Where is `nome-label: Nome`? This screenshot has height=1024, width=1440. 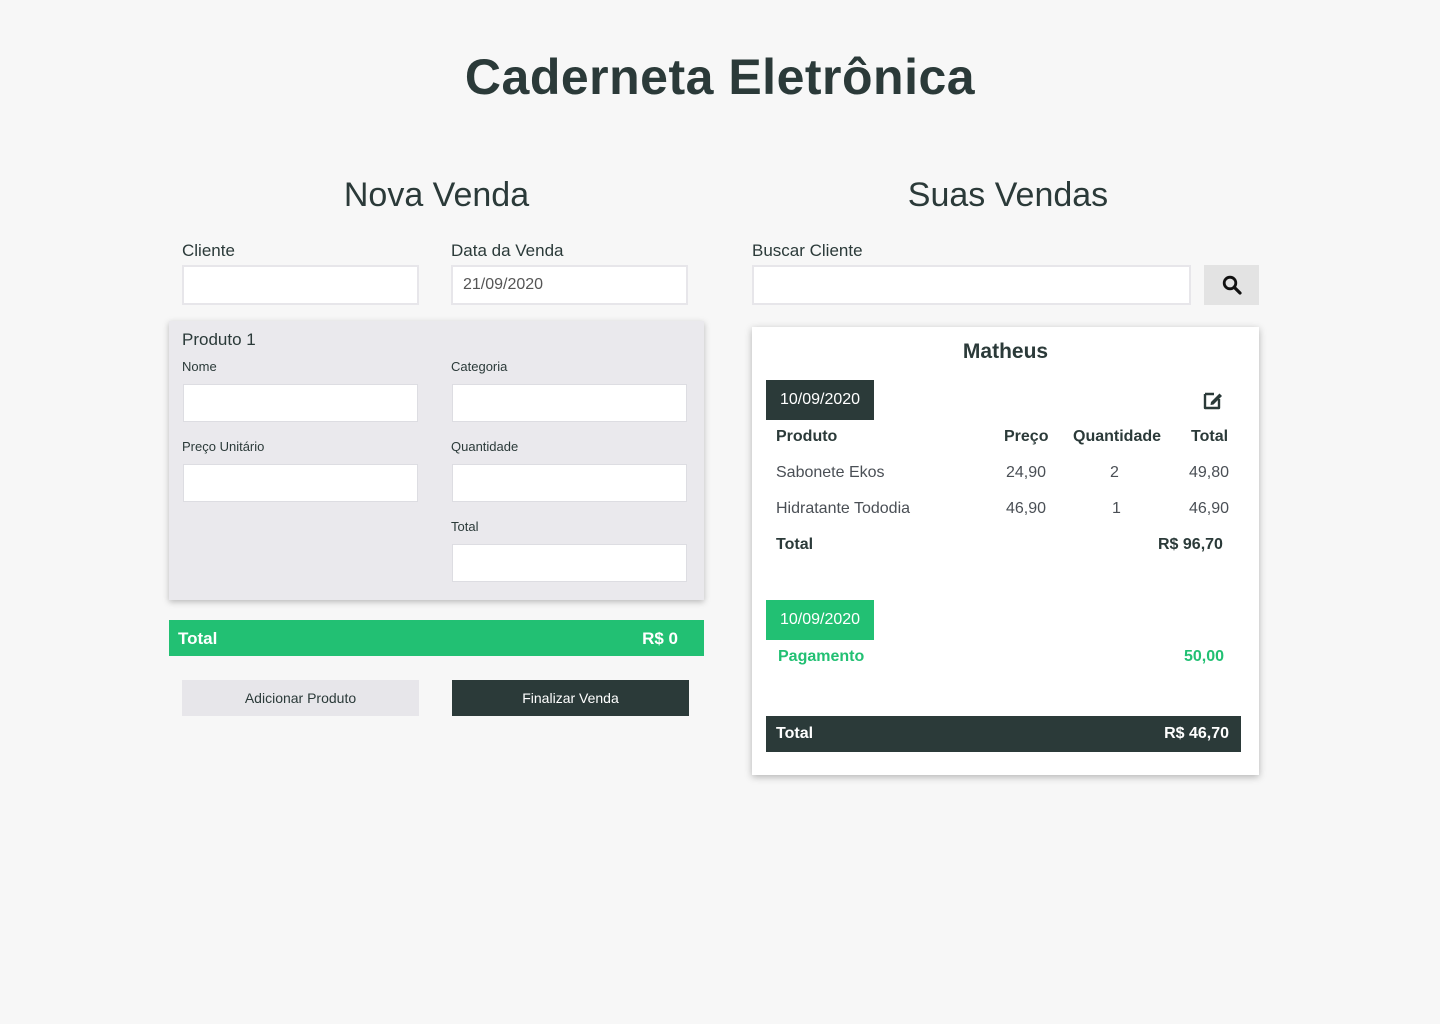
nome-label: Nome is located at coordinates (199, 366).